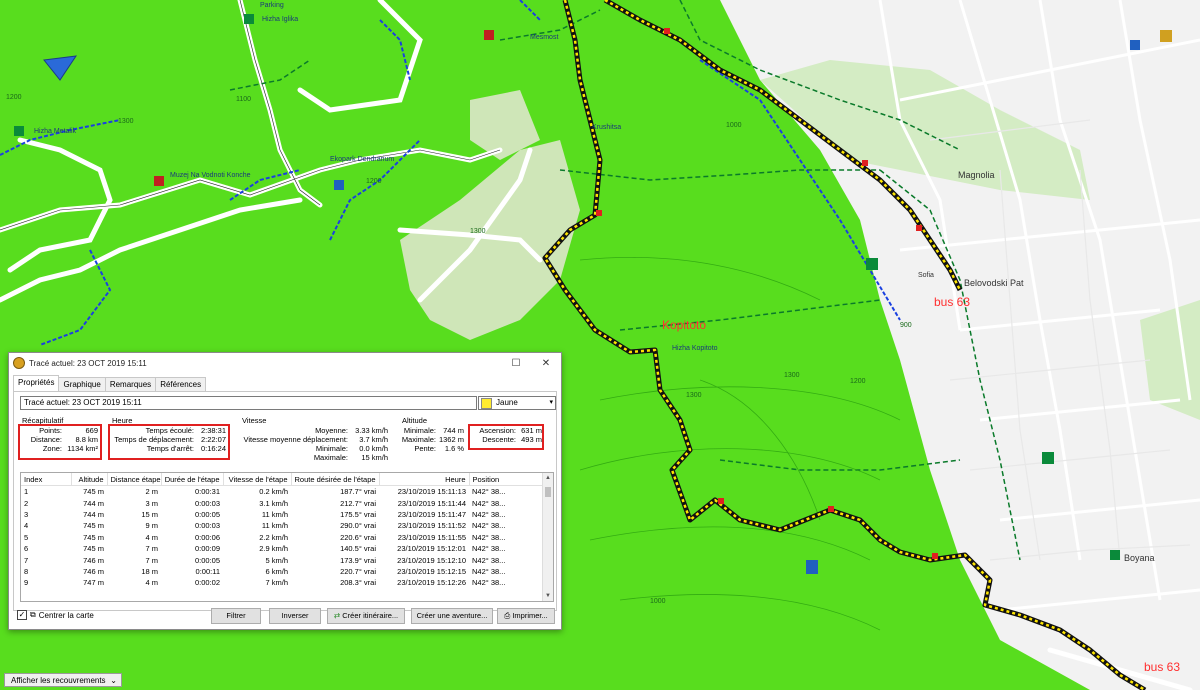  What do you see at coordinates (63, 680) in the screenshot?
I see `show-overlays-button: Afficher les recouvrements ⌄` at bounding box center [63, 680].